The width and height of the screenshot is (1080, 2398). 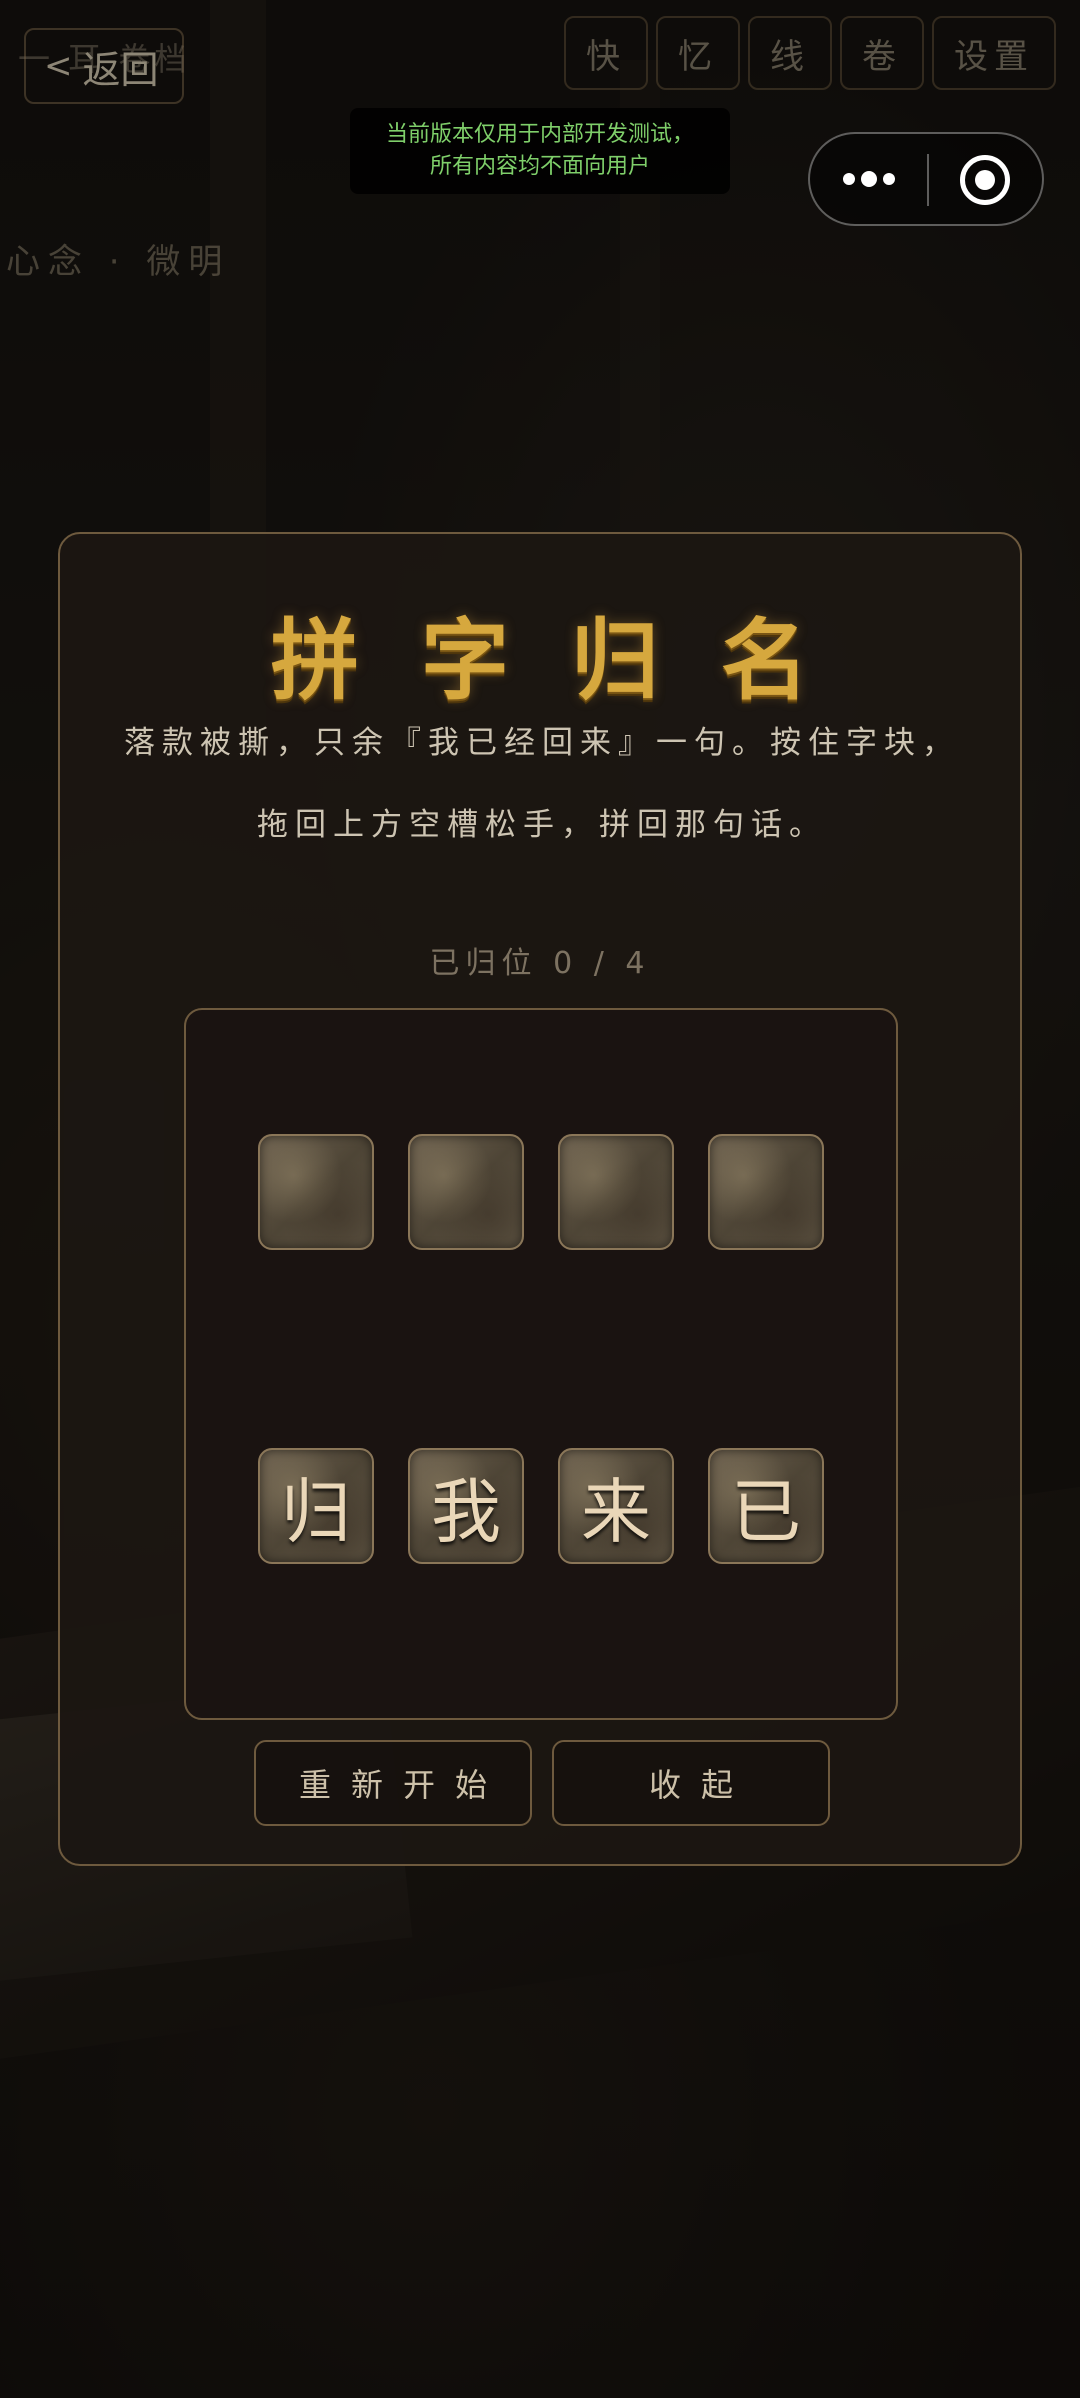 I want to click on char-tile: 归, so click(x=316, y=1506).